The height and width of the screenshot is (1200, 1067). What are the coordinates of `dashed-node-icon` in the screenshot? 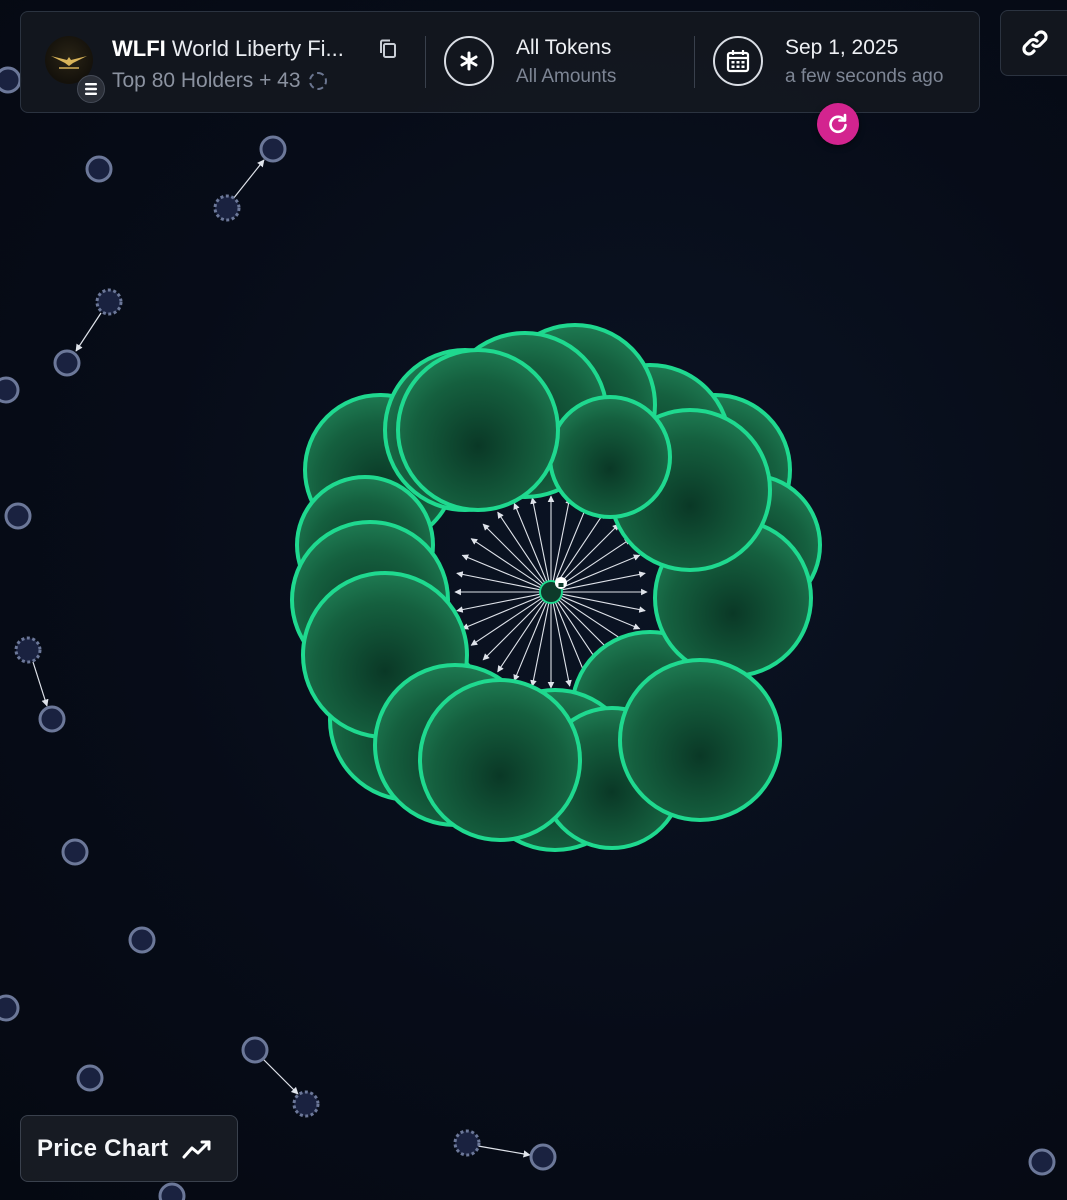 It's located at (317, 81).